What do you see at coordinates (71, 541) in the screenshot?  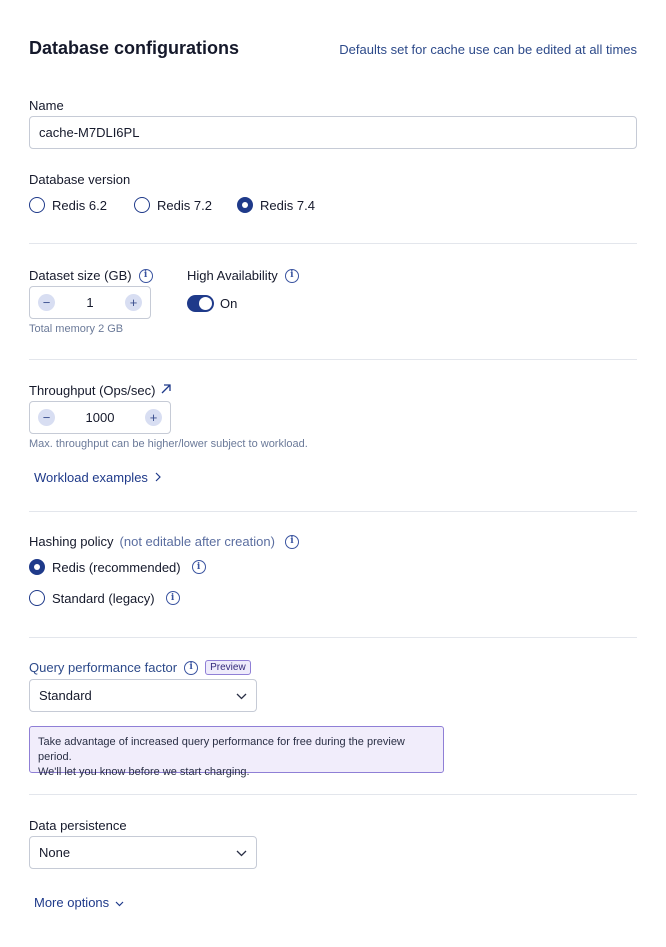 I see `hashing-policy-label: Hashing policy` at bounding box center [71, 541].